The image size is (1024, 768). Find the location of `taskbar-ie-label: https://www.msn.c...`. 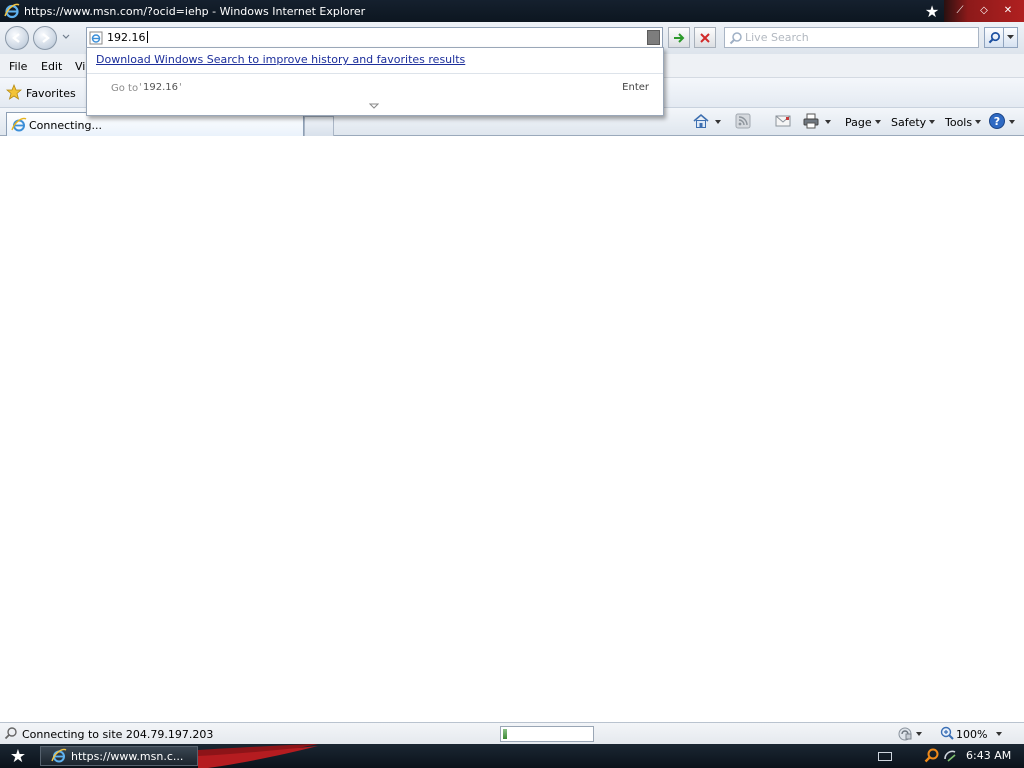

taskbar-ie-label: https://www.msn.c... is located at coordinates (127, 756).